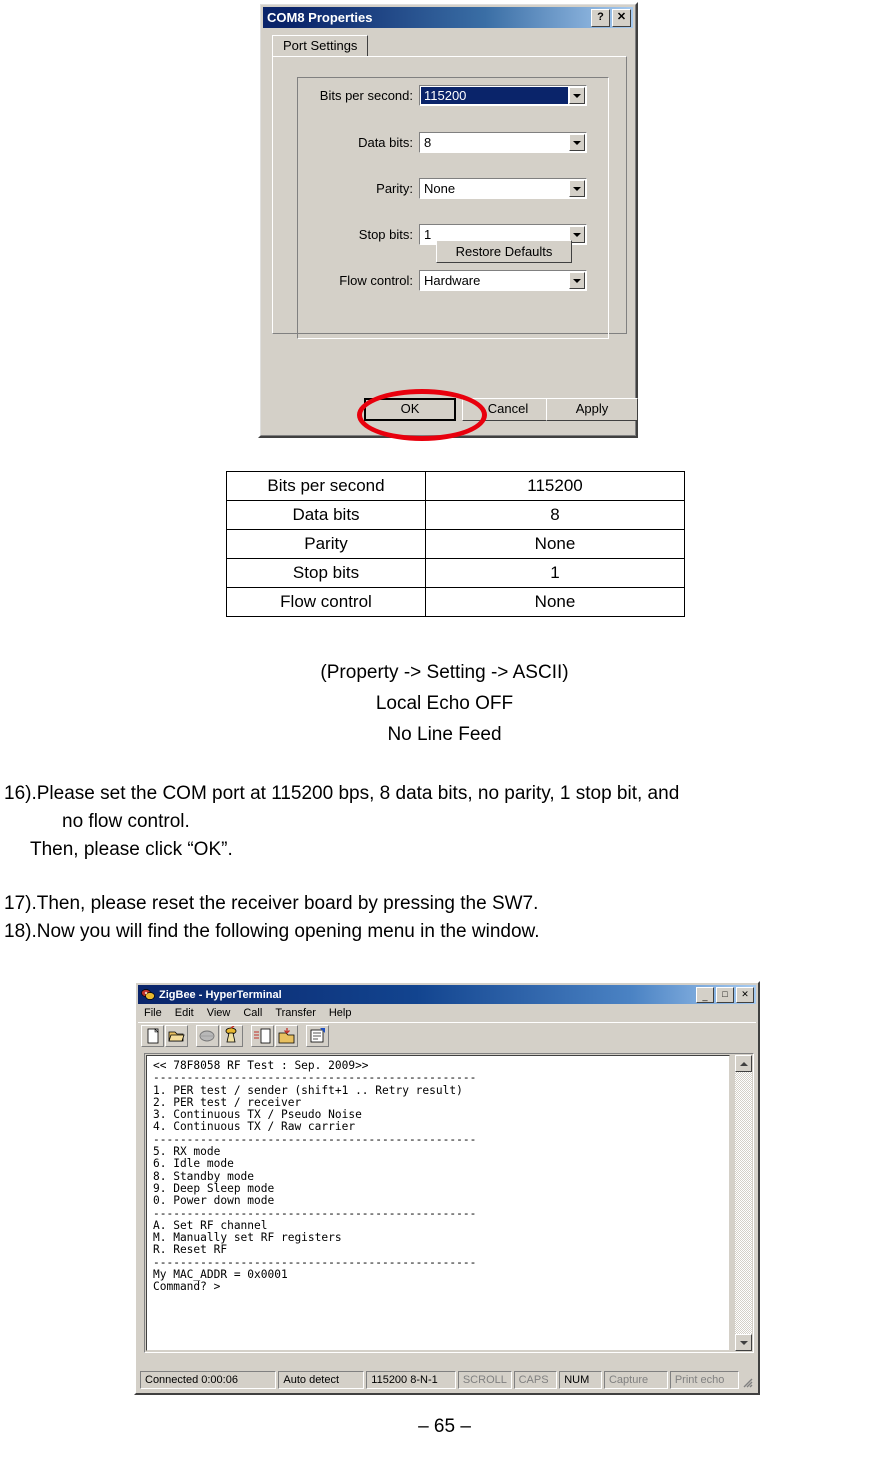  I want to click on ok-highlight-annotation, so click(422, 415).